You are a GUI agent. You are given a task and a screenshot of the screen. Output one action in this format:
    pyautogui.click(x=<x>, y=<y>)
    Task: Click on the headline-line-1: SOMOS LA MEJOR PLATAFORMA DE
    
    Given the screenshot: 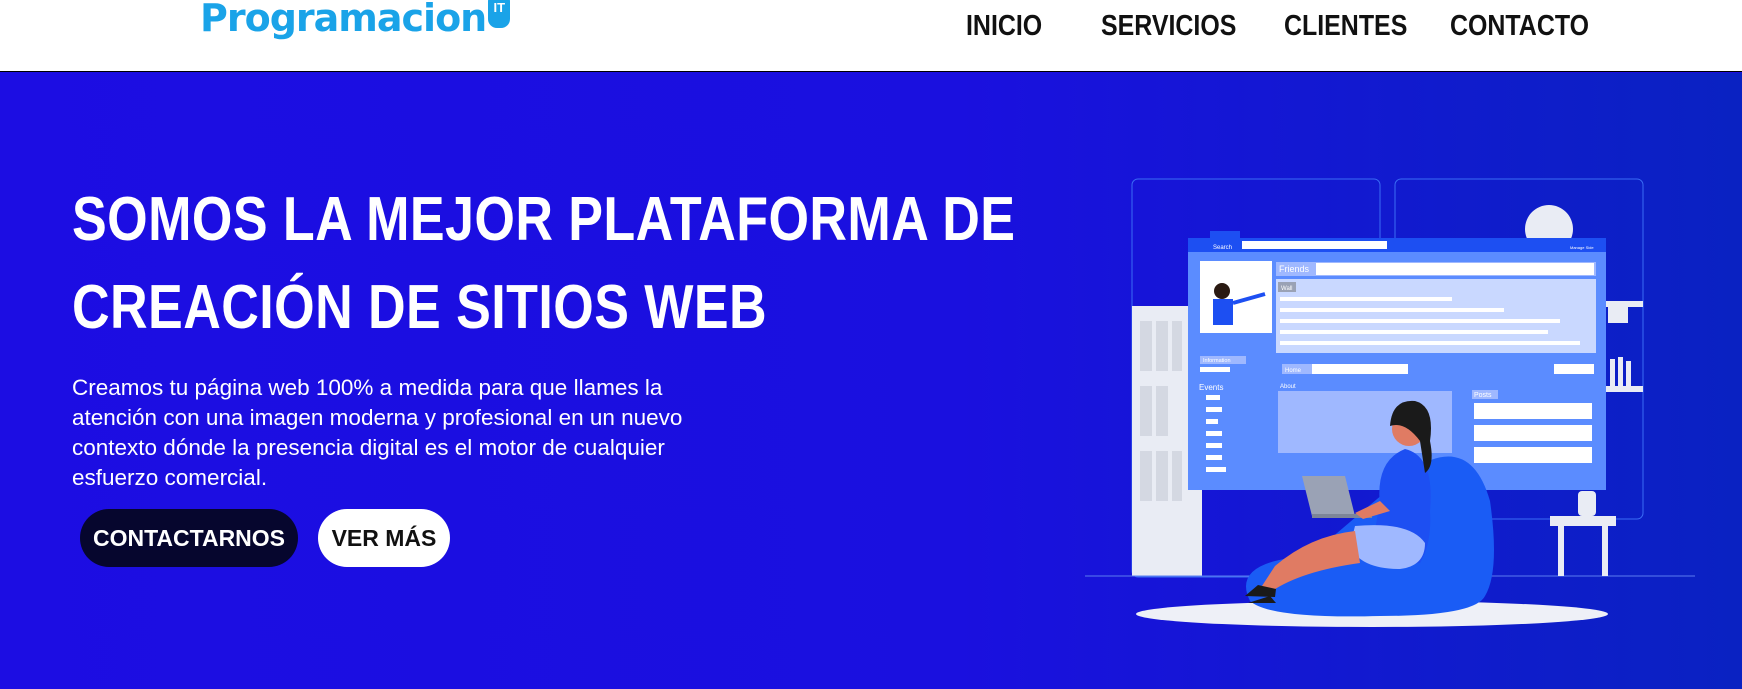 What is the action you would take?
    pyautogui.click(x=544, y=219)
    